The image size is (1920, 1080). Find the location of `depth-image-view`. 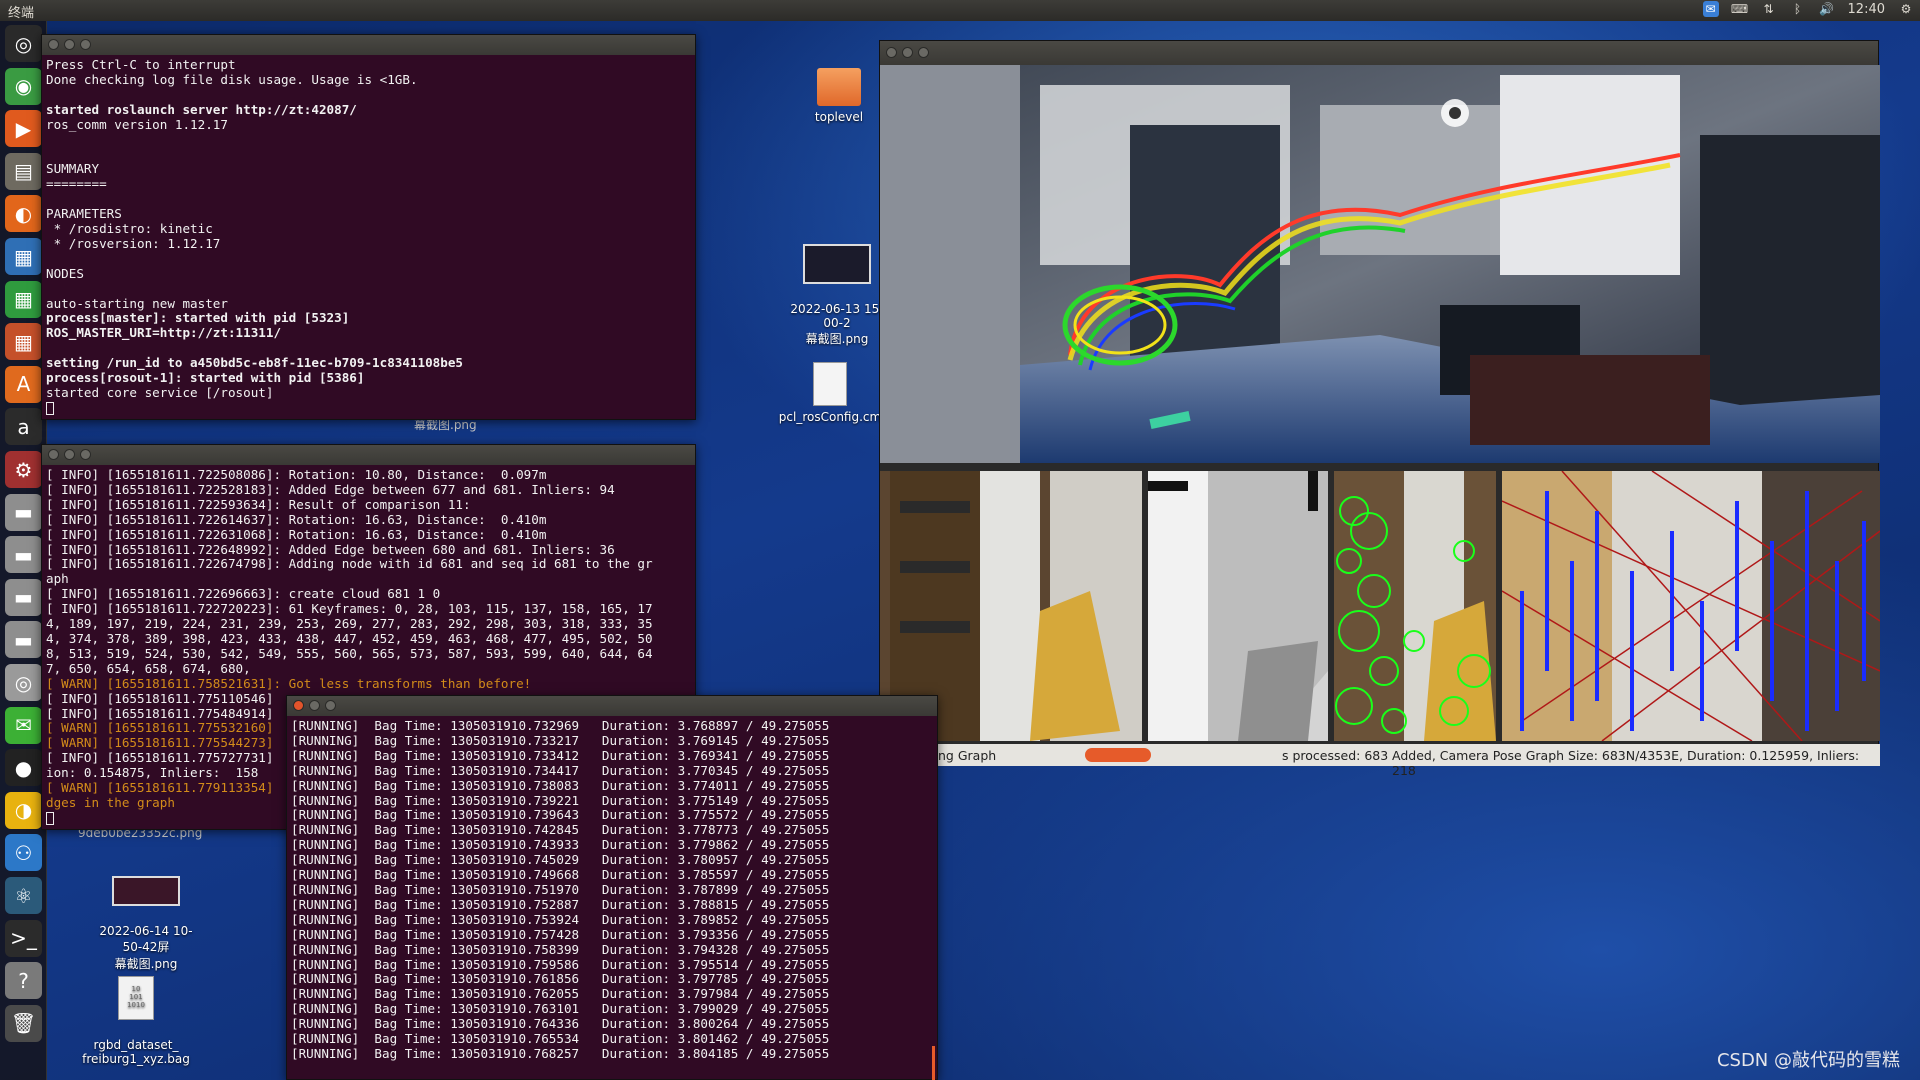

depth-image-view is located at coordinates (1238, 606).